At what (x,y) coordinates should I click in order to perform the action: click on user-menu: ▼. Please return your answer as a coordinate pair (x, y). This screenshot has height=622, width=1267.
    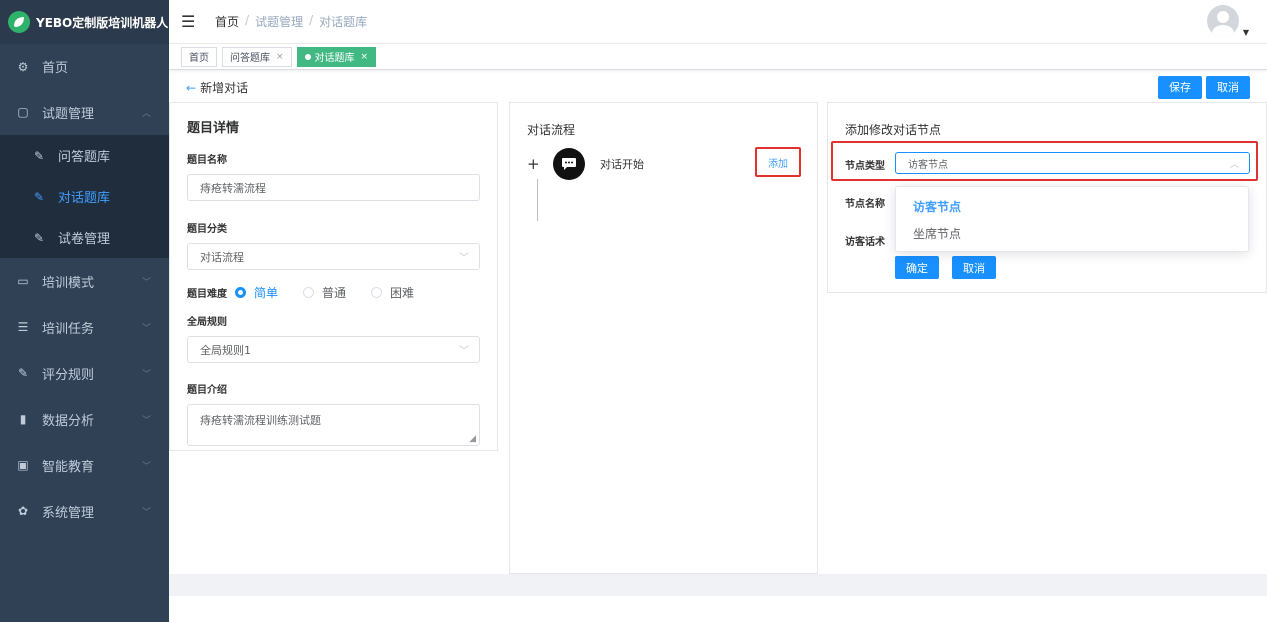
    Looking at the image, I should click on (1227, 21).